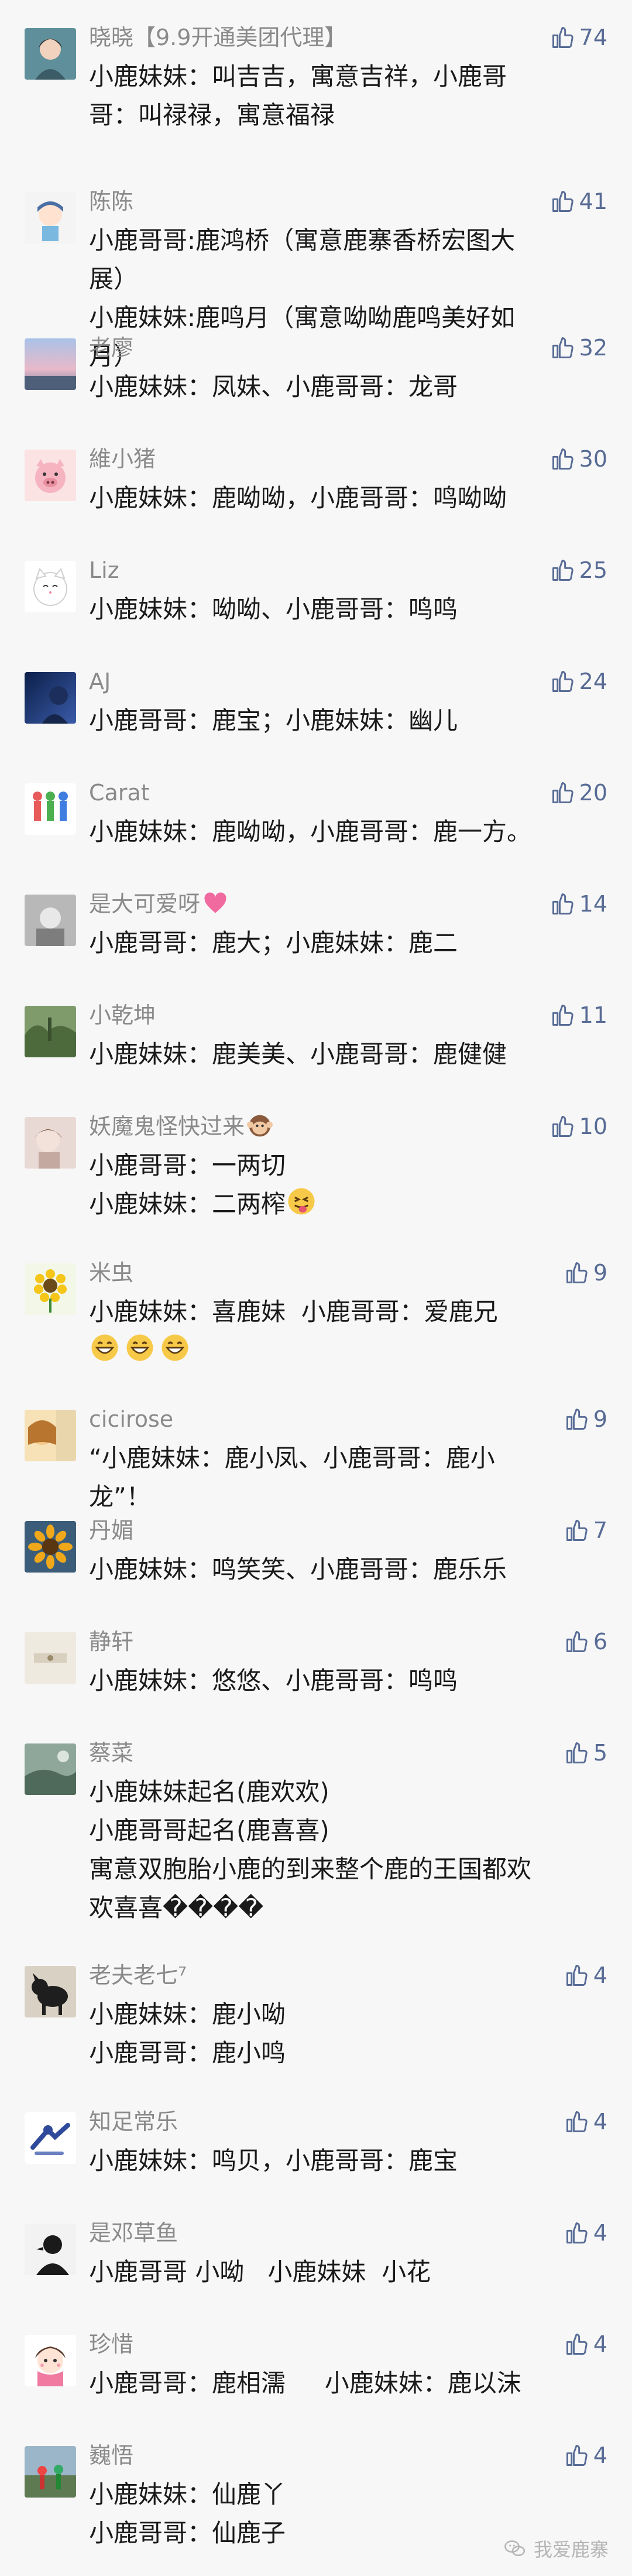  Describe the element at coordinates (119, 793) in the screenshot. I see `nickname: Carat` at that location.